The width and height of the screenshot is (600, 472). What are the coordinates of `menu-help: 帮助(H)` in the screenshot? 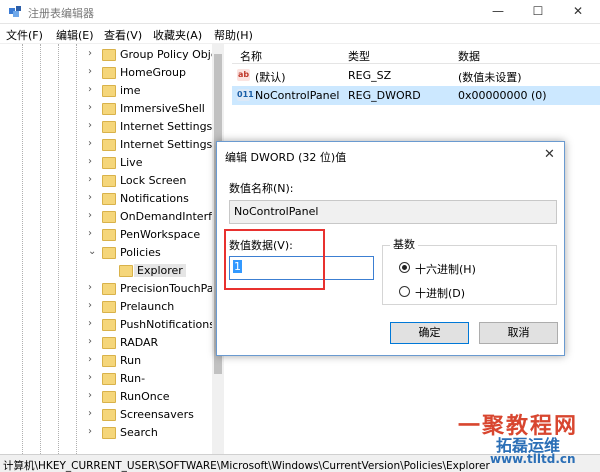 It's located at (233, 35).